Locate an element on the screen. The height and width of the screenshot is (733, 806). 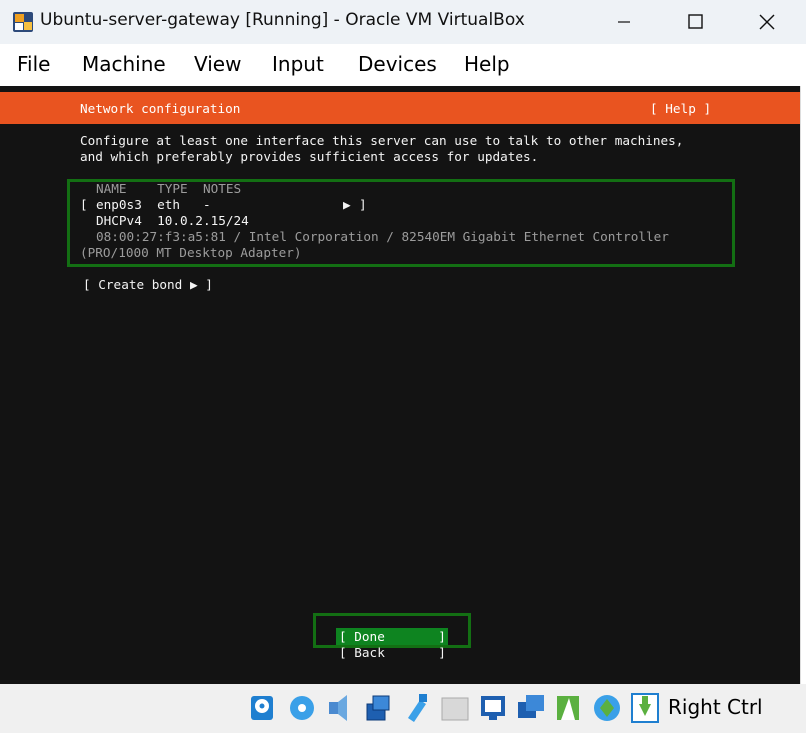
dhcp-address: DHCPv4 10.0.2.15/24 is located at coordinates (172, 220).